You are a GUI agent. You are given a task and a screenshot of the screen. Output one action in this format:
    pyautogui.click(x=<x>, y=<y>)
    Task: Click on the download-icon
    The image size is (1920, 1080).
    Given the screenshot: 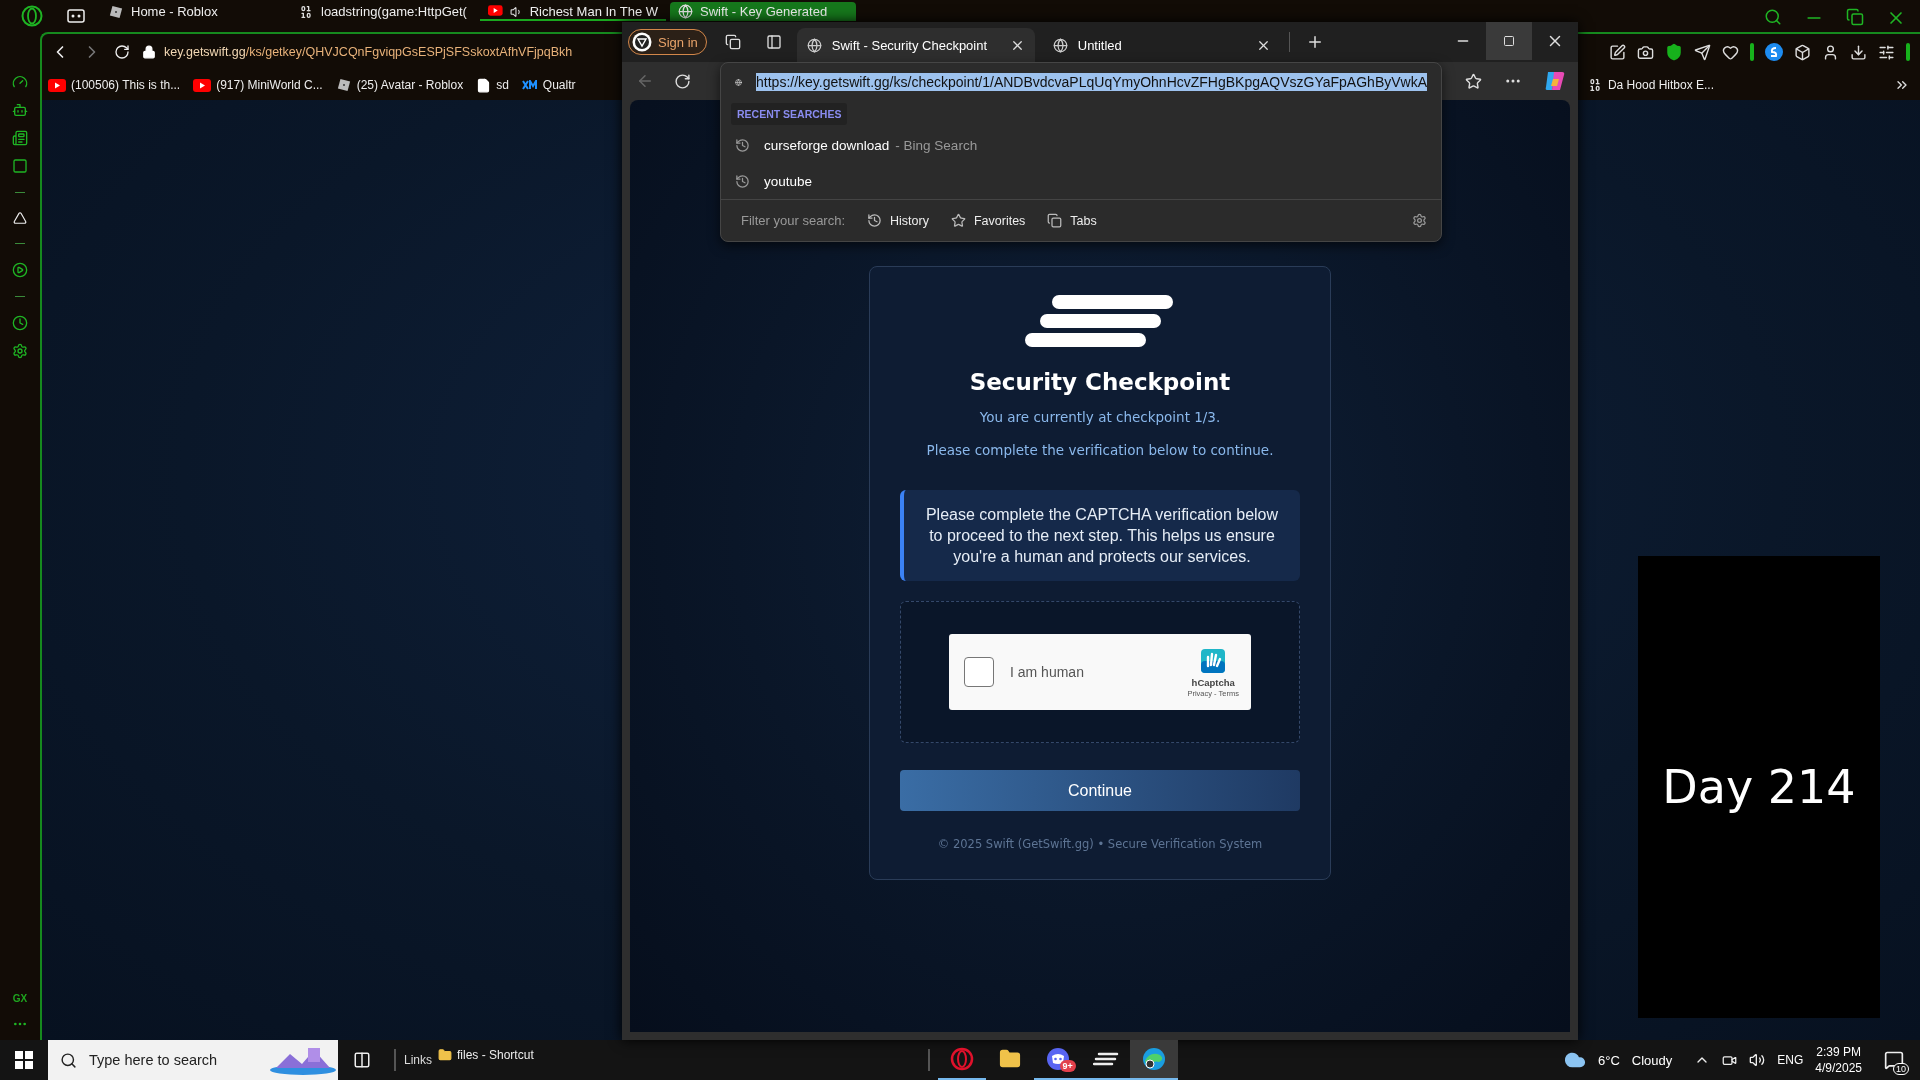 What is the action you would take?
    pyautogui.click(x=1858, y=52)
    